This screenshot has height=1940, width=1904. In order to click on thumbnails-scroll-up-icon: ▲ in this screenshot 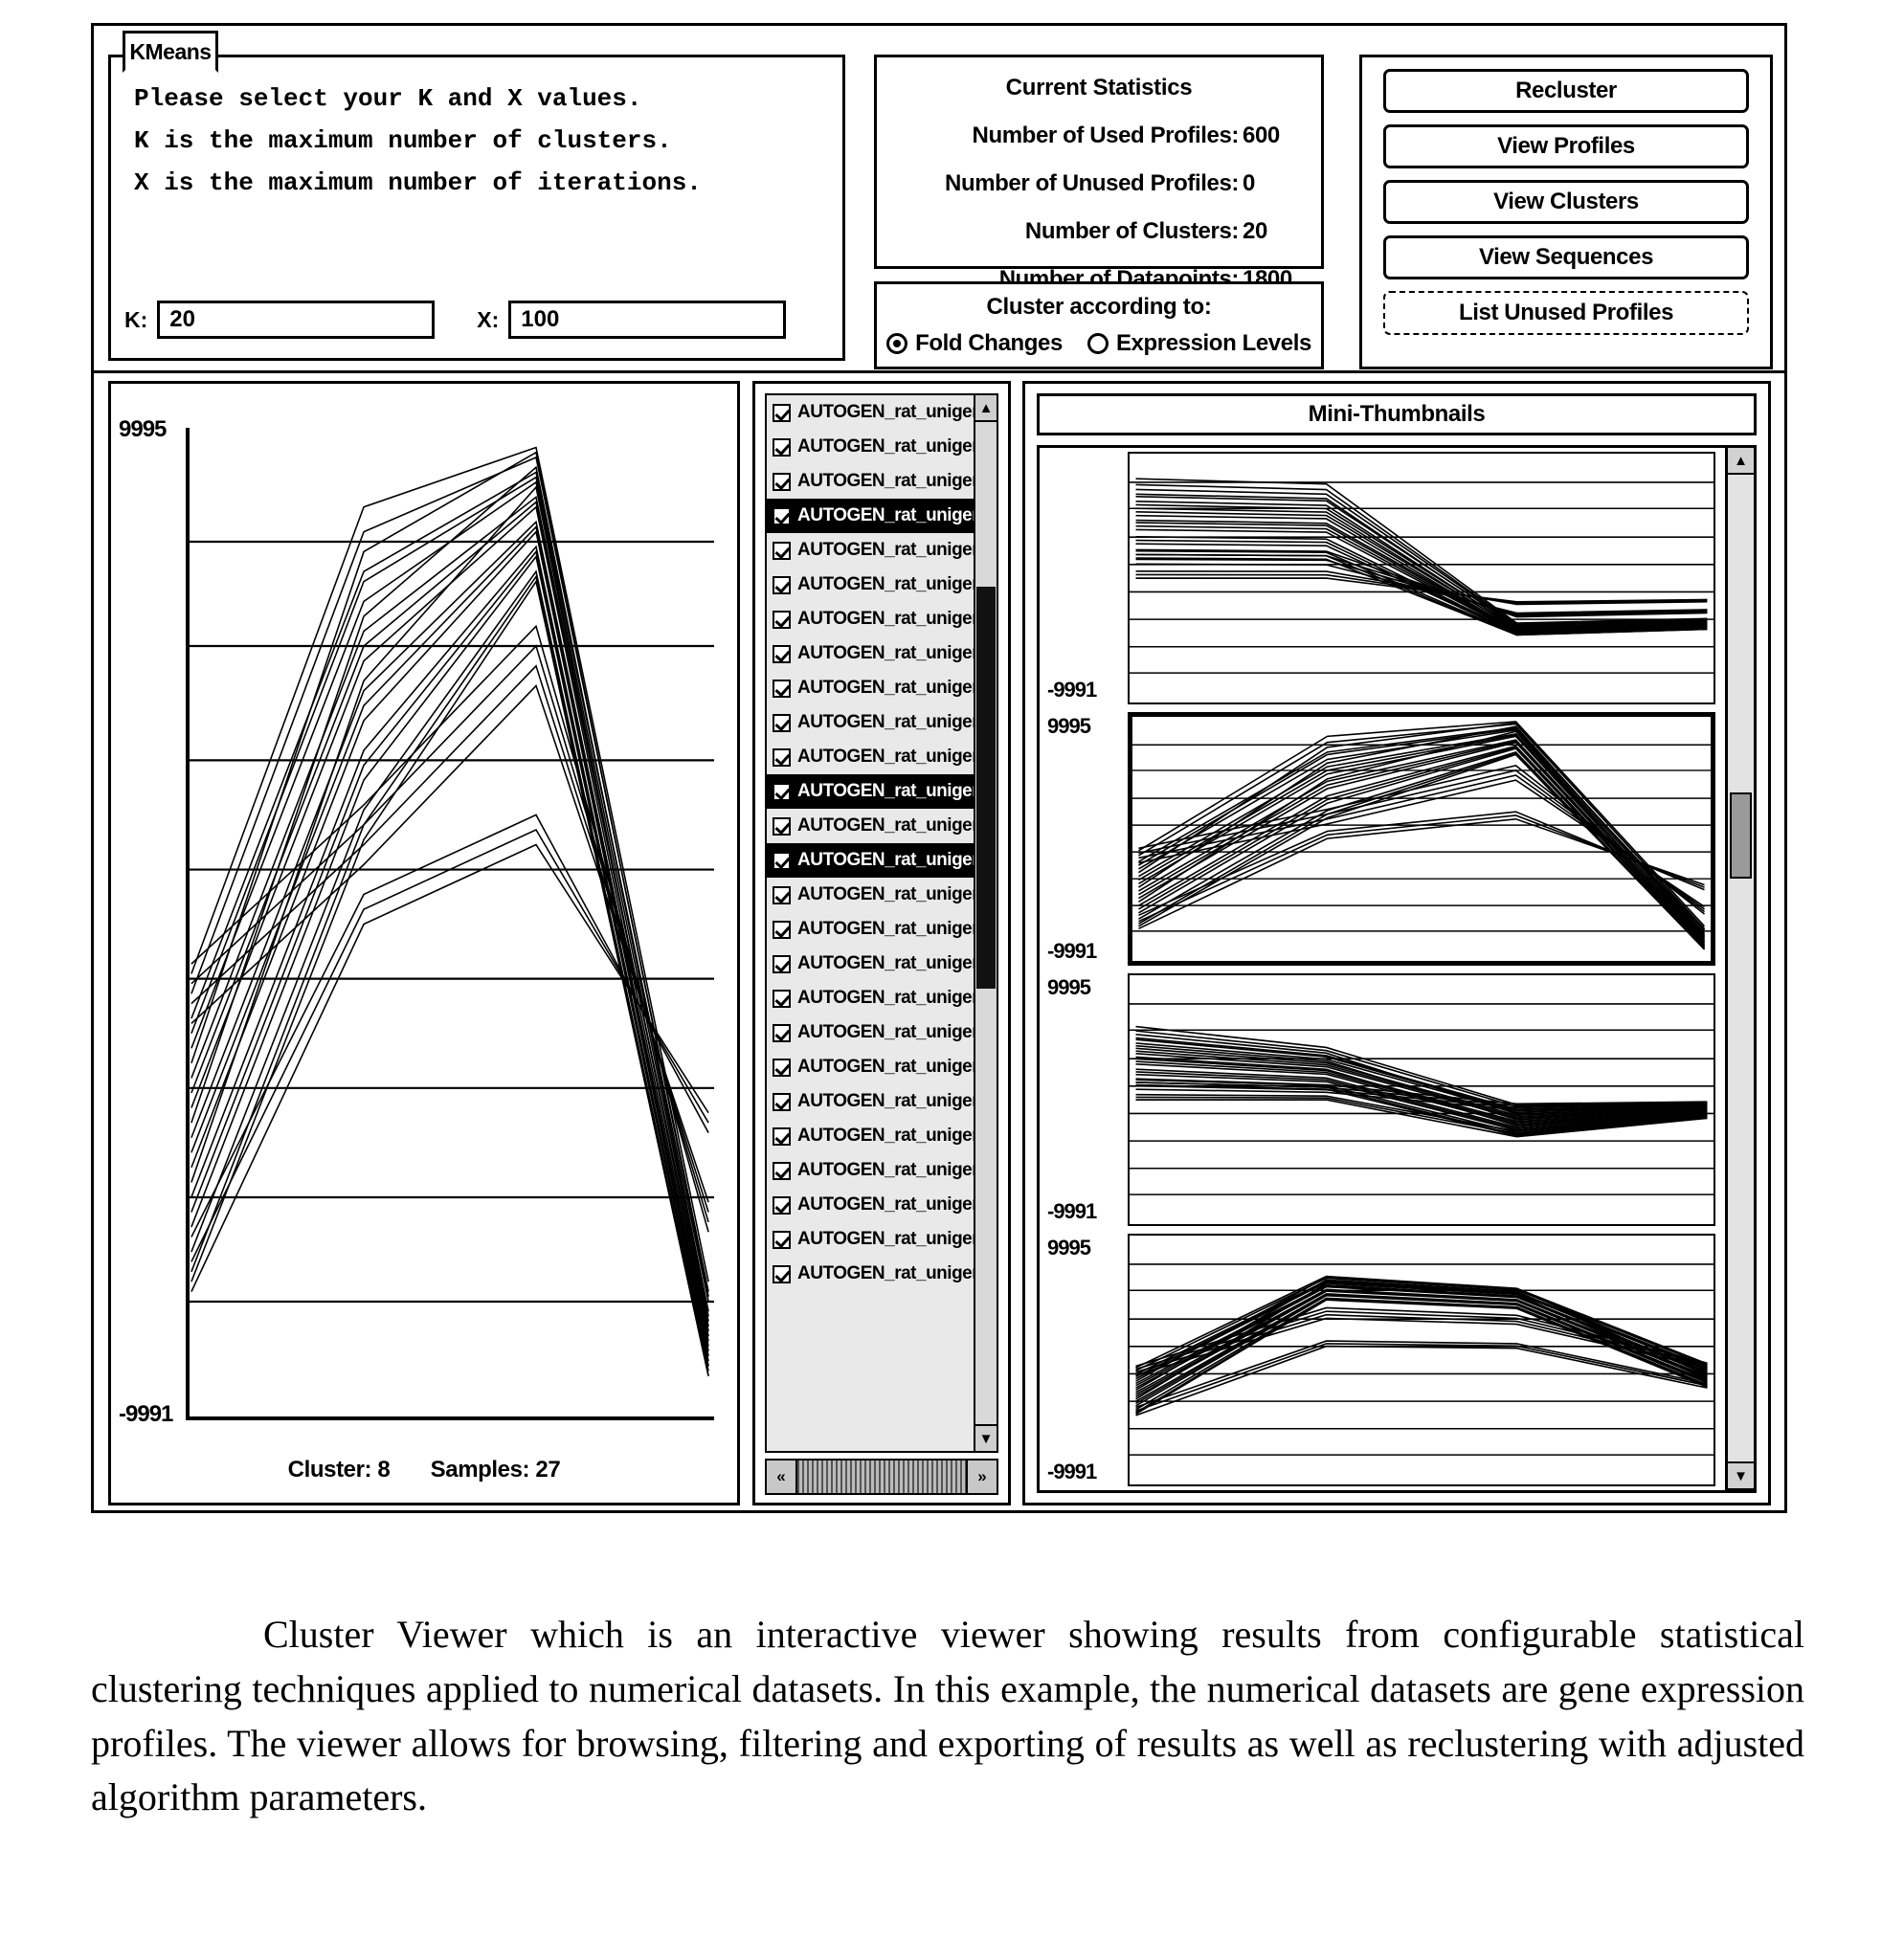, I will do `click(1741, 461)`.